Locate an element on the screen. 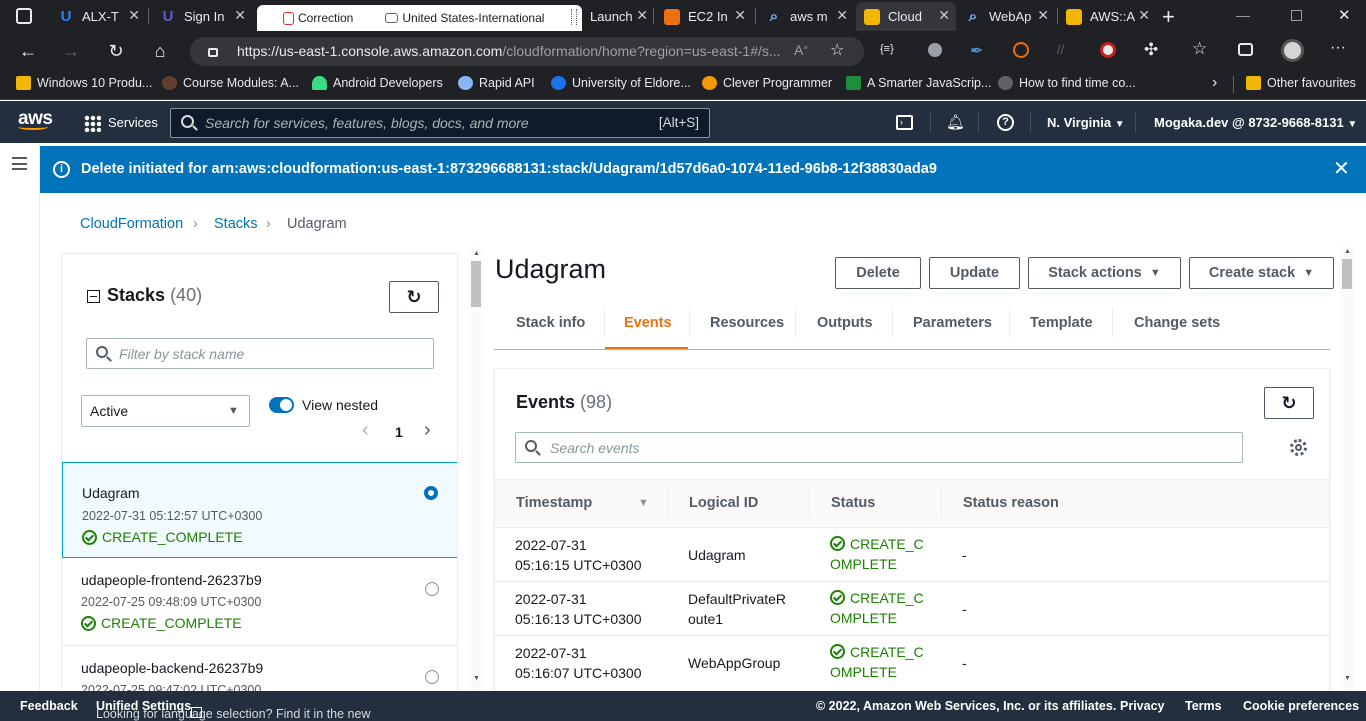 The image size is (1366, 721). refresh-stacks-button: ↻ is located at coordinates (414, 297).